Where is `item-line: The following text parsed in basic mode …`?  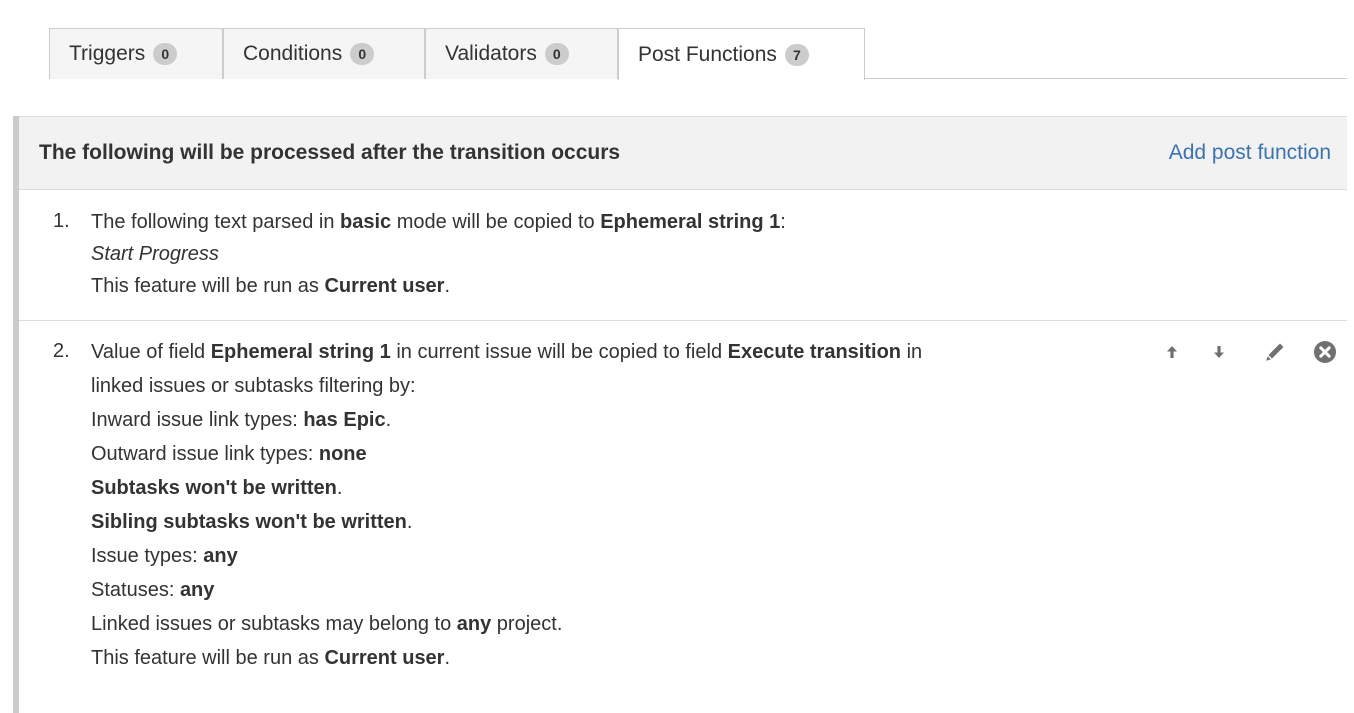 item-line: The following text parsed in basic mode … is located at coordinates (438, 222).